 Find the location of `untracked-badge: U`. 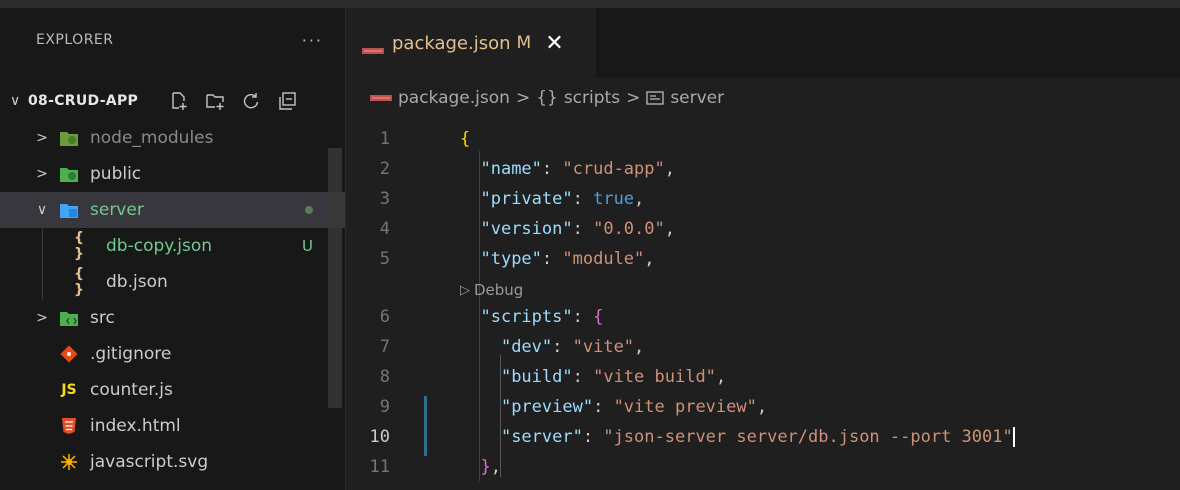

untracked-badge: U is located at coordinates (307, 246).